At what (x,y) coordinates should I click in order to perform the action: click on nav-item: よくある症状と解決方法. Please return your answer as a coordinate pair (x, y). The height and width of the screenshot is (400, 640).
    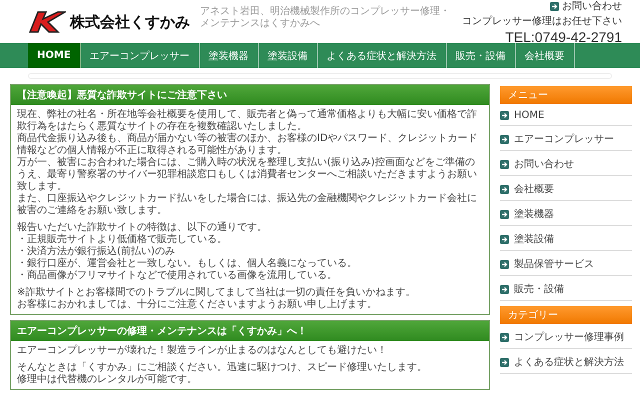
    Looking at the image, I should click on (382, 55).